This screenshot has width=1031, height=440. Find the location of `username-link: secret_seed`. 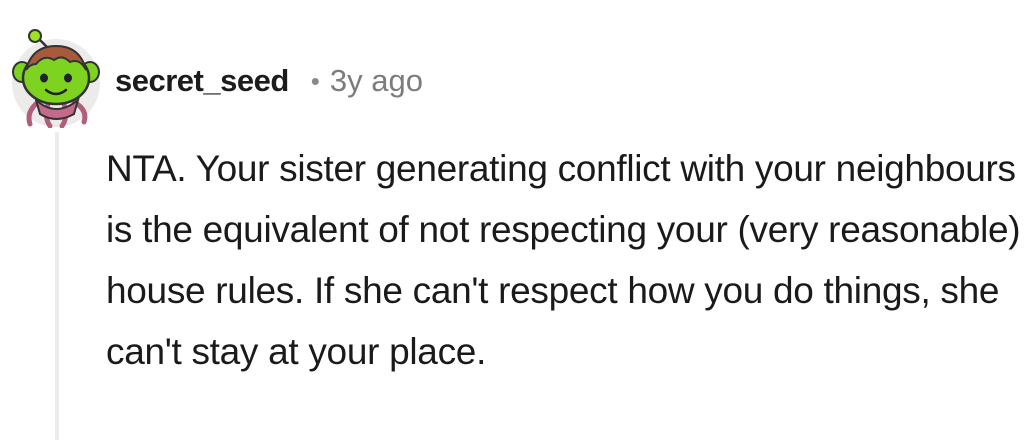

username-link: secret_seed is located at coordinates (202, 81).